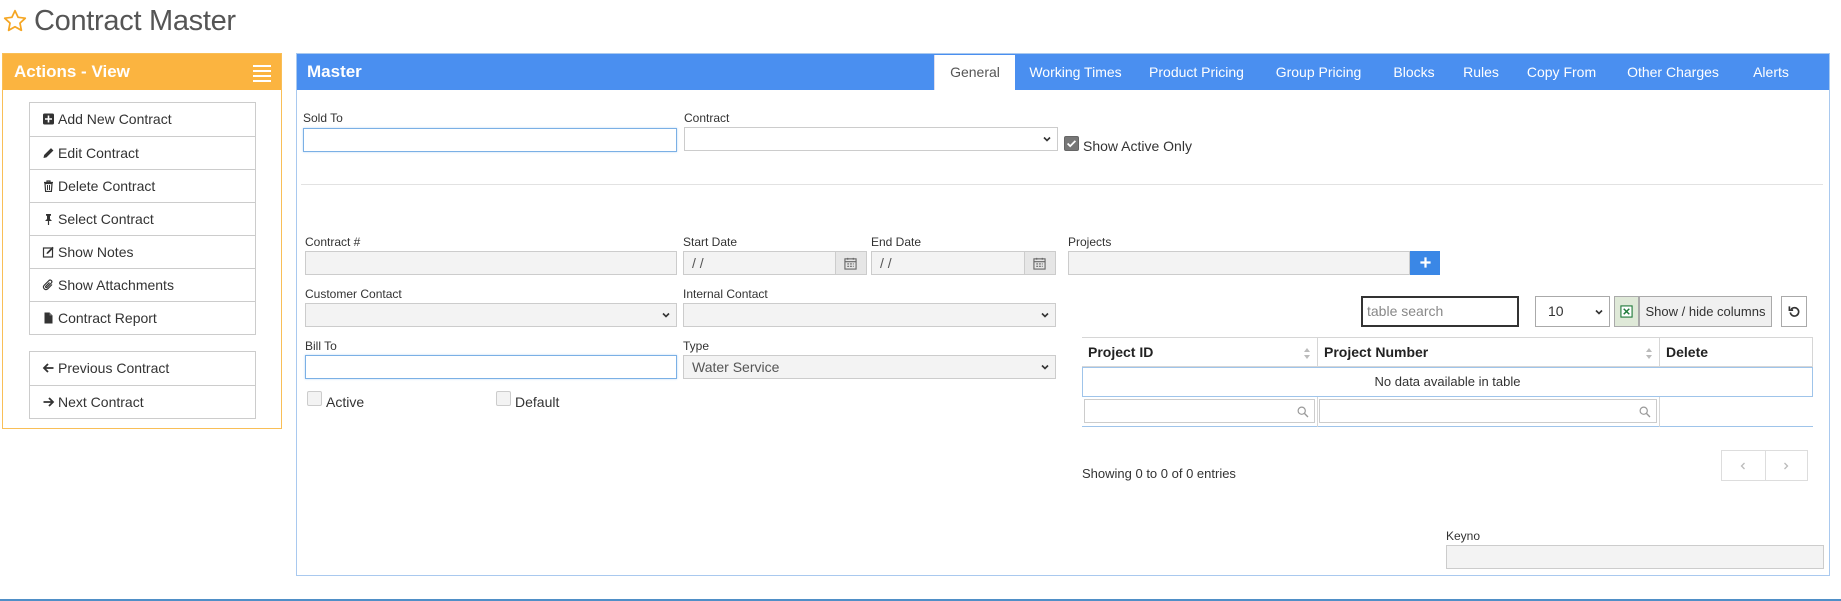 The image size is (1841, 601). Describe the element at coordinates (345, 402) in the screenshot. I see `active-label: Active` at that location.